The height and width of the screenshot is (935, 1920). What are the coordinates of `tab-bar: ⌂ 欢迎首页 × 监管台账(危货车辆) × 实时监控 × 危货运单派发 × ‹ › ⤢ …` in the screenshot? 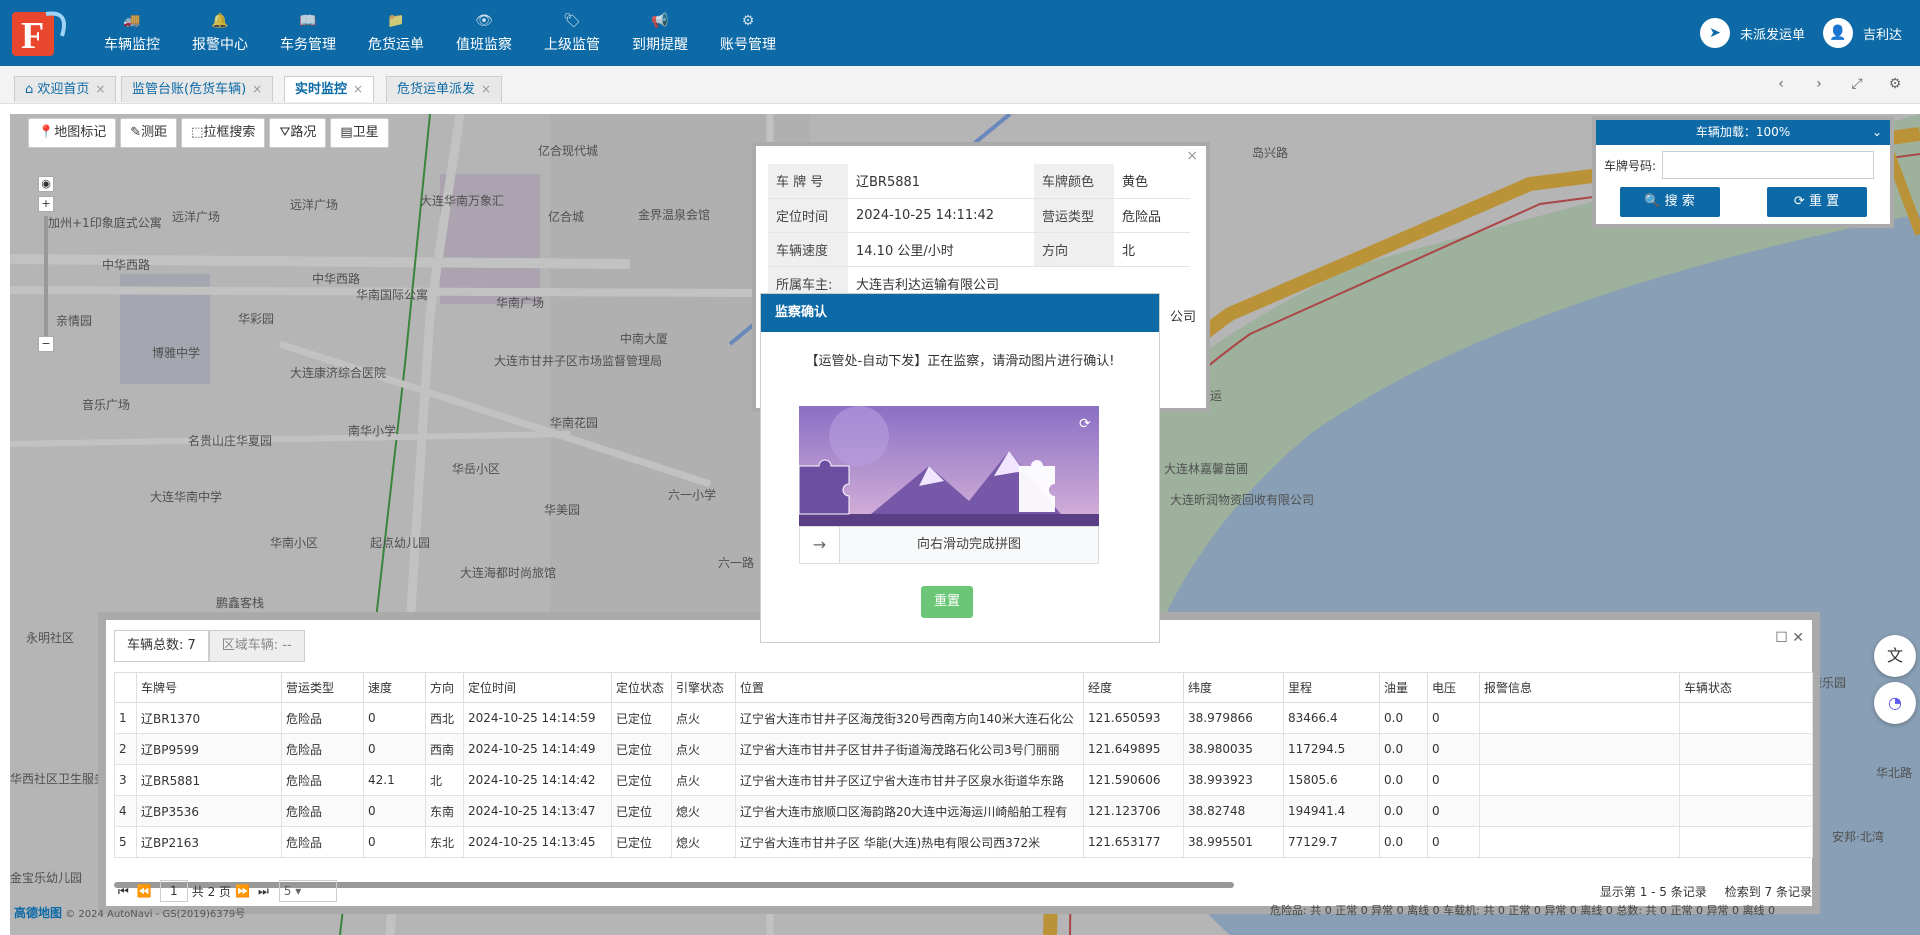 It's located at (960, 85).